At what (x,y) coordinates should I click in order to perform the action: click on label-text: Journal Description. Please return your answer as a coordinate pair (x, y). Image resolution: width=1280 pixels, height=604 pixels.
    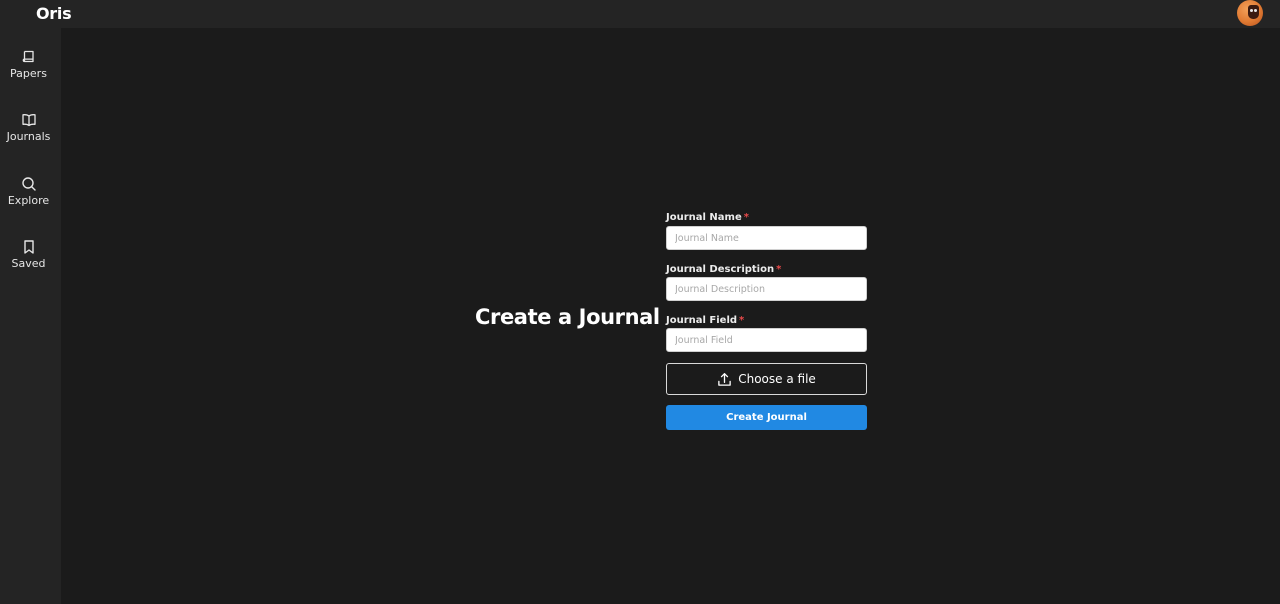
    Looking at the image, I should click on (720, 269).